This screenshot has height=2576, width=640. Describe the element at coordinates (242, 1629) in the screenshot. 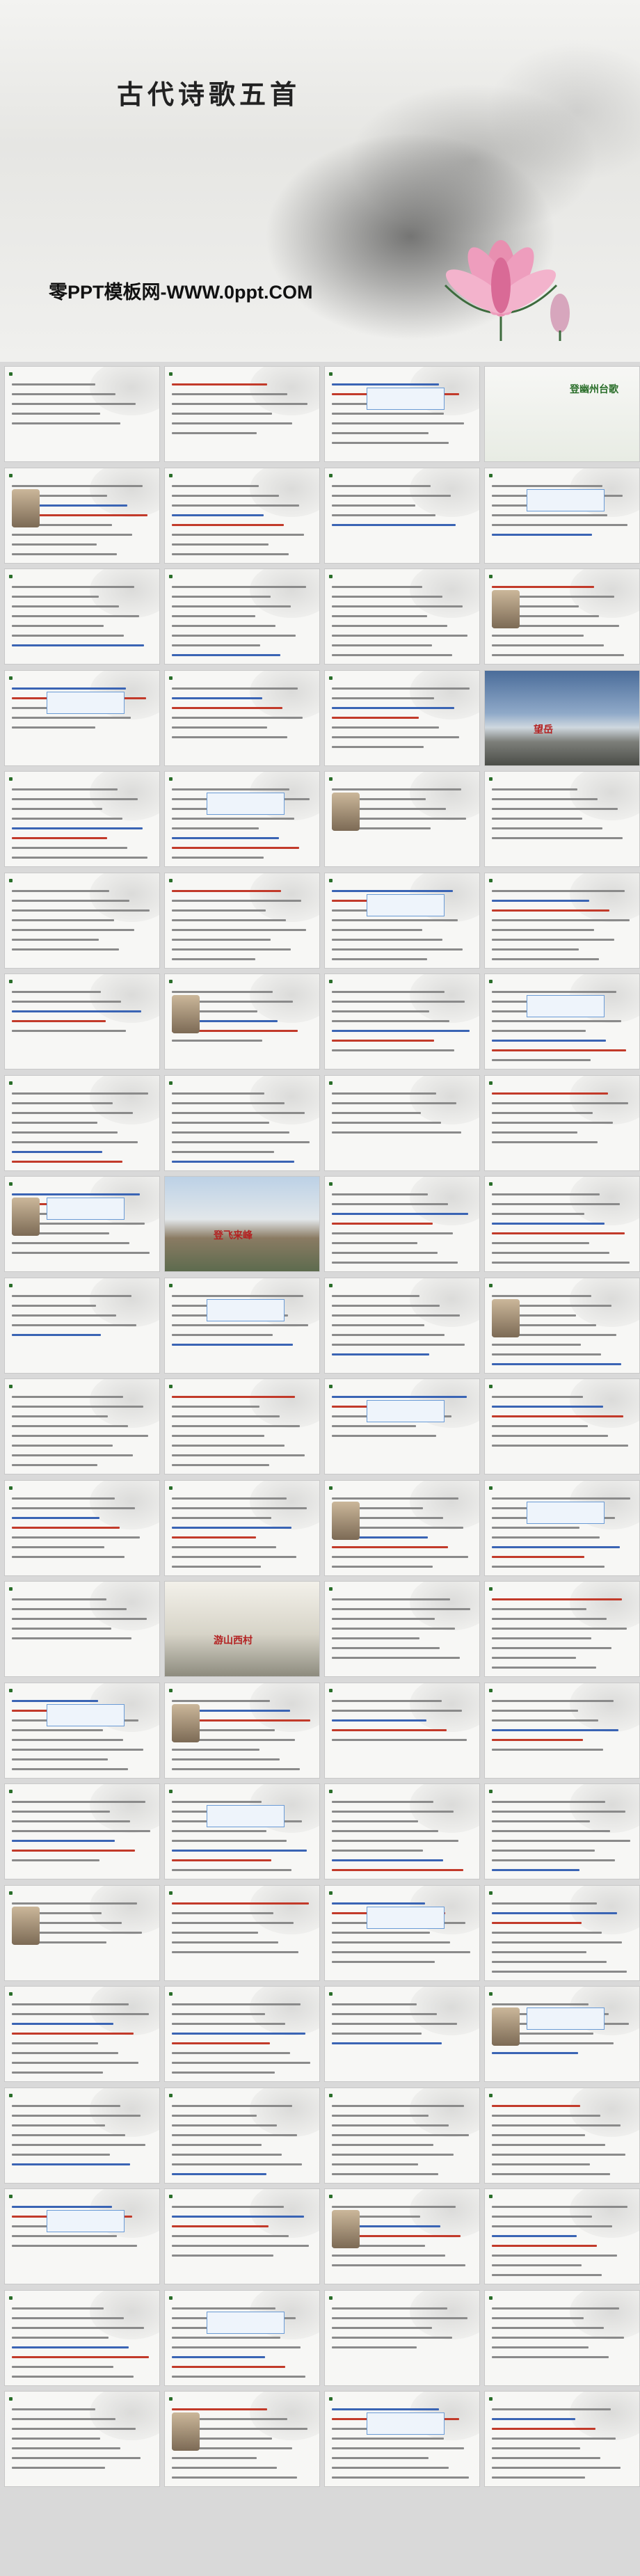

I see `slide-thumbnail: 游山西村` at that location.